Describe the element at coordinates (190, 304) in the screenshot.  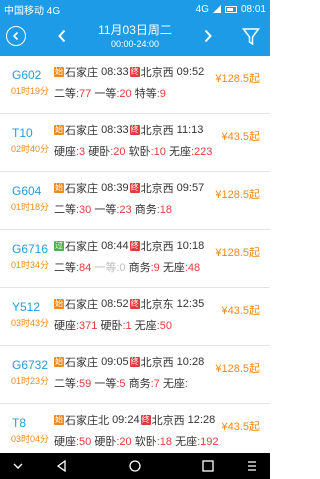
I see `arrive-time: 12:35` at that location.